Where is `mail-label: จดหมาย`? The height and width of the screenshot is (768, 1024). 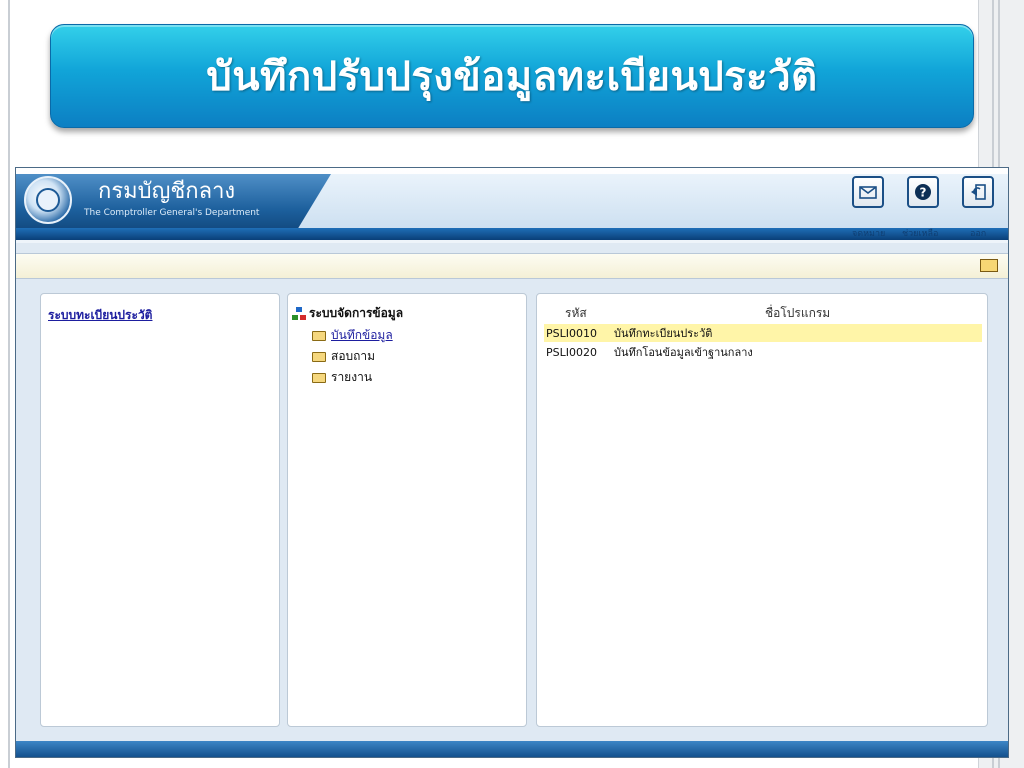
mail-label: จดหมาย is located at coordinates (868, 233).